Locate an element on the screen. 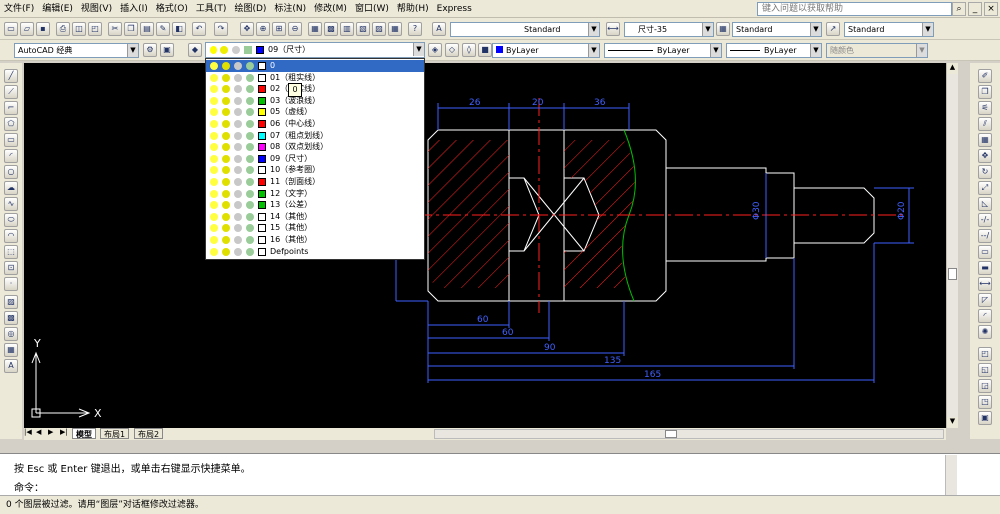  menu-item: 标注(N) is located at coordinates (290, 9).